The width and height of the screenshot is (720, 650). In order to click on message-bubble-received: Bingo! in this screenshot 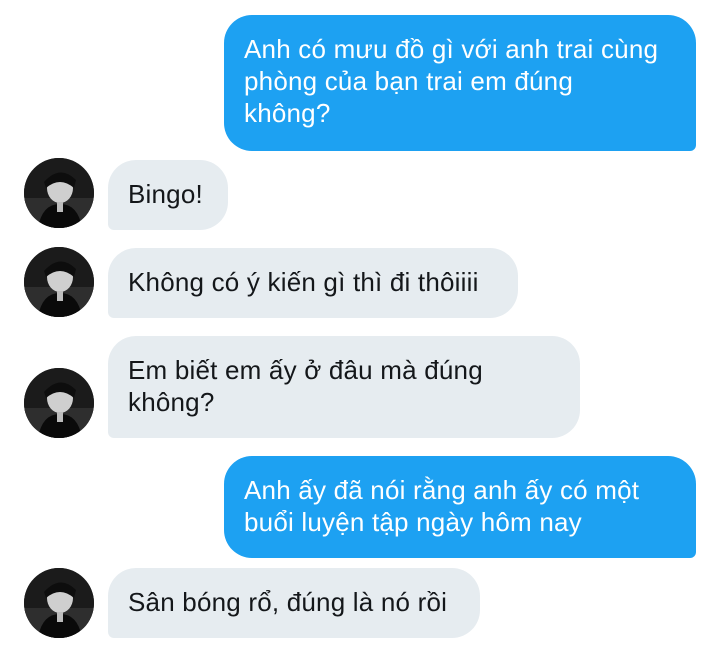, I will do `click(168, 195)`.